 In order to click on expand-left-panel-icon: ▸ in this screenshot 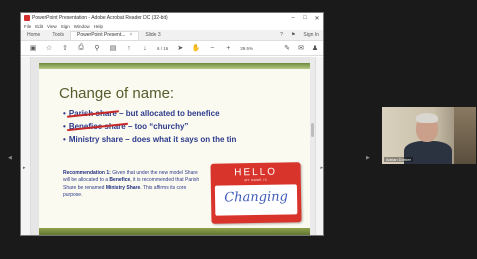, I will do `click(24, 168)`.